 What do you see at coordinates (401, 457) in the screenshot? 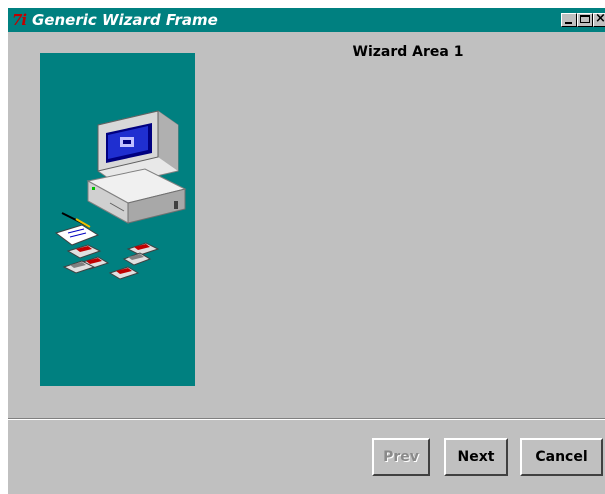
I see `prev-button: Prev` at bounding box center [401, 457].